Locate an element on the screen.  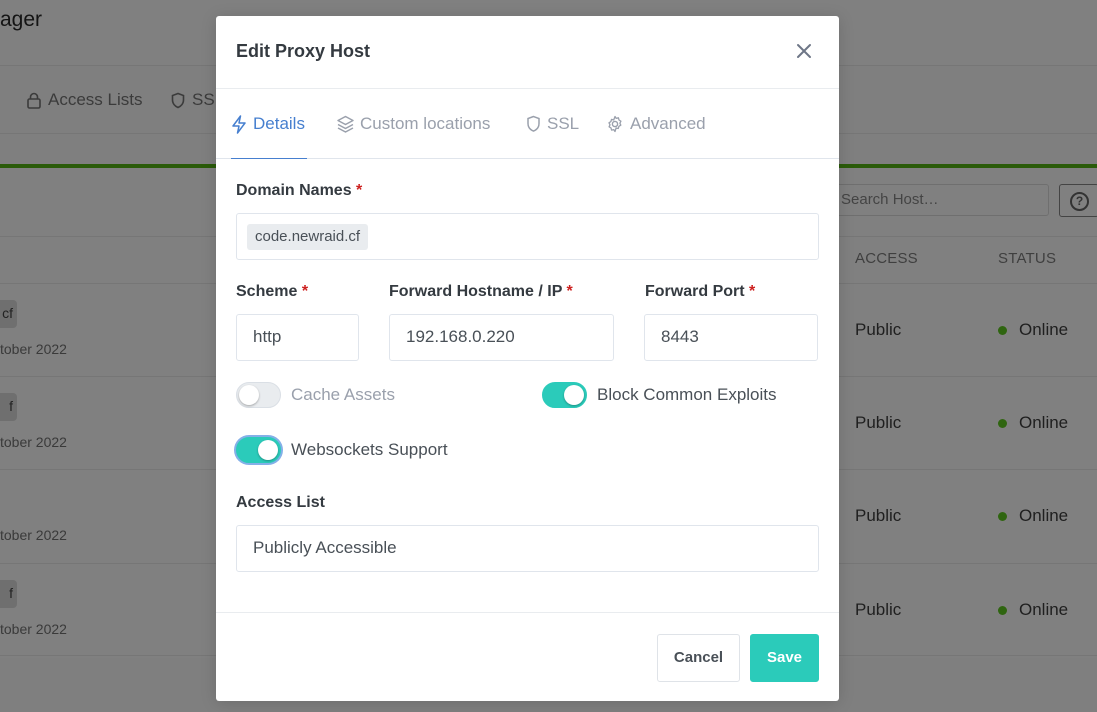
tab-label: Custom locations is located at coordinates (425, 123).